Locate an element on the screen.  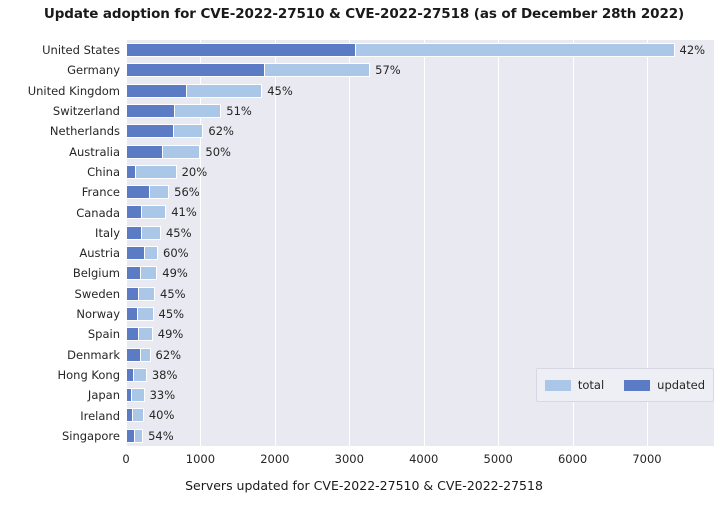
bar-value-label: 56% is located at coordinates (187, 192).